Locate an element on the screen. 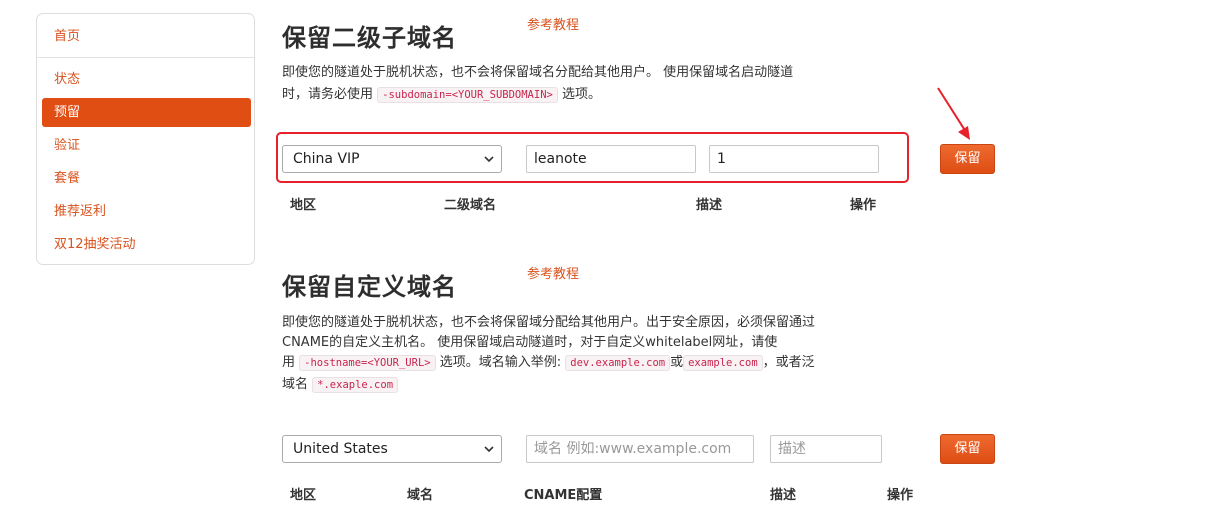  subdomain-col-region: 地区 is located at coordinates (303, 205).